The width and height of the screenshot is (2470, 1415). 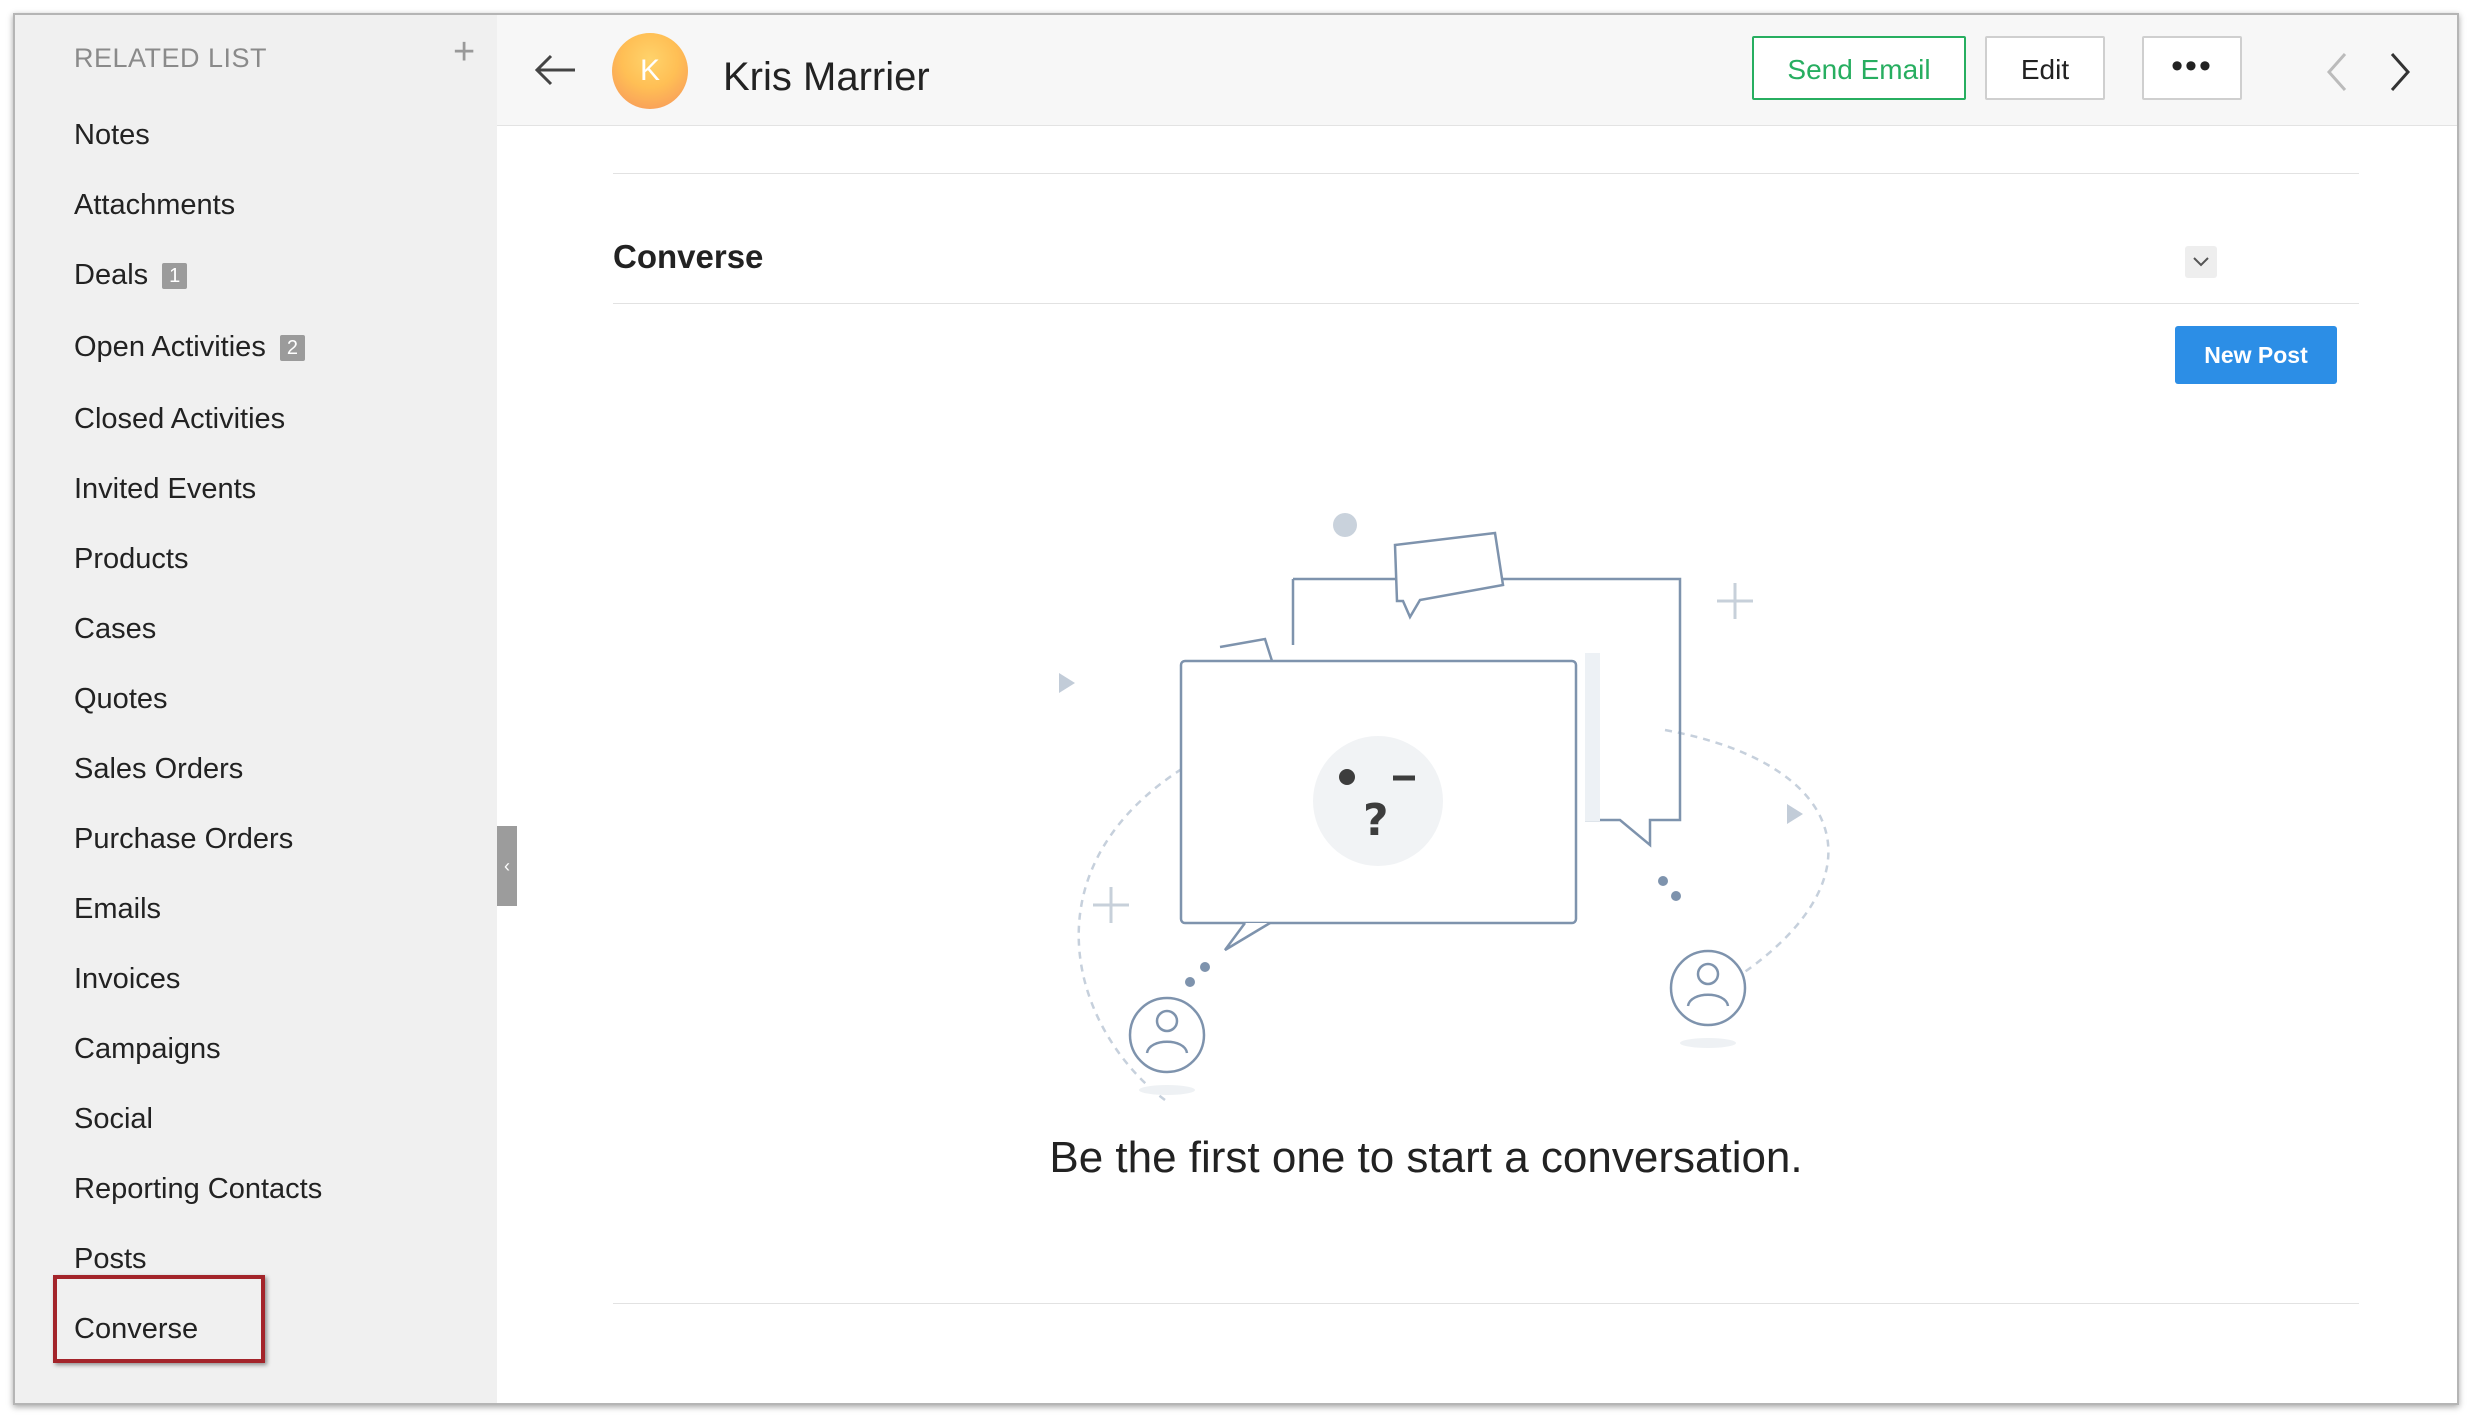 I want to click on sidebar-item-attachments: Attachments, so click(x=154, y=205).